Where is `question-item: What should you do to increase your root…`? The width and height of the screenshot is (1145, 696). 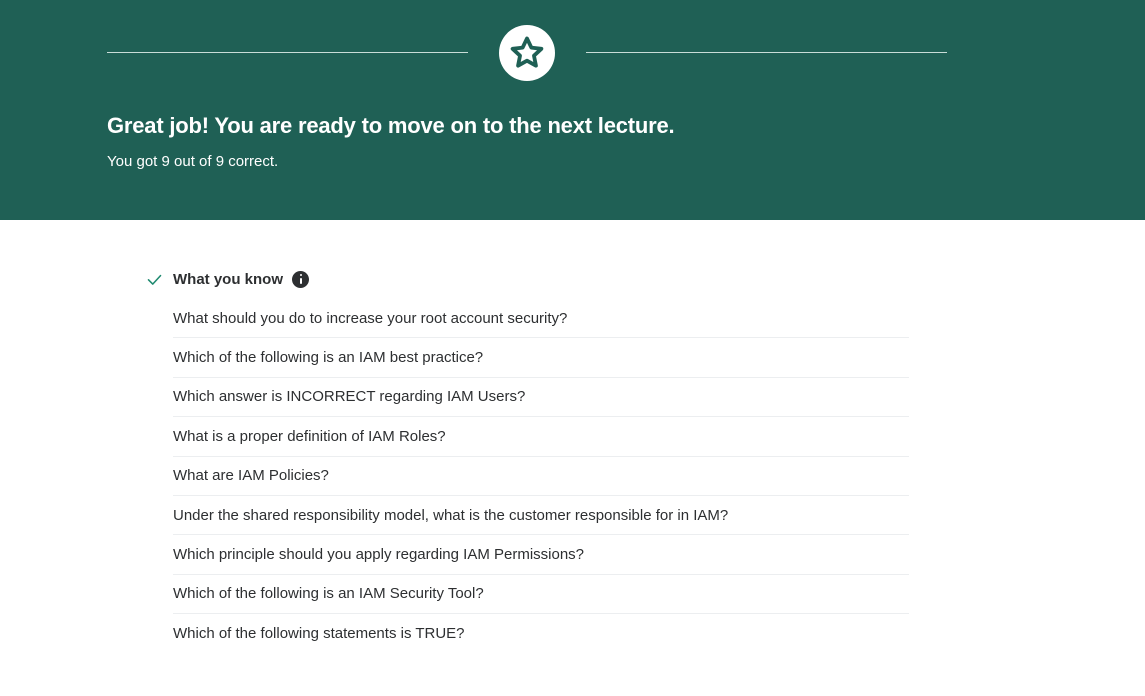
question-item: What should you do to increase your root… is located at coordinates (541, 319).